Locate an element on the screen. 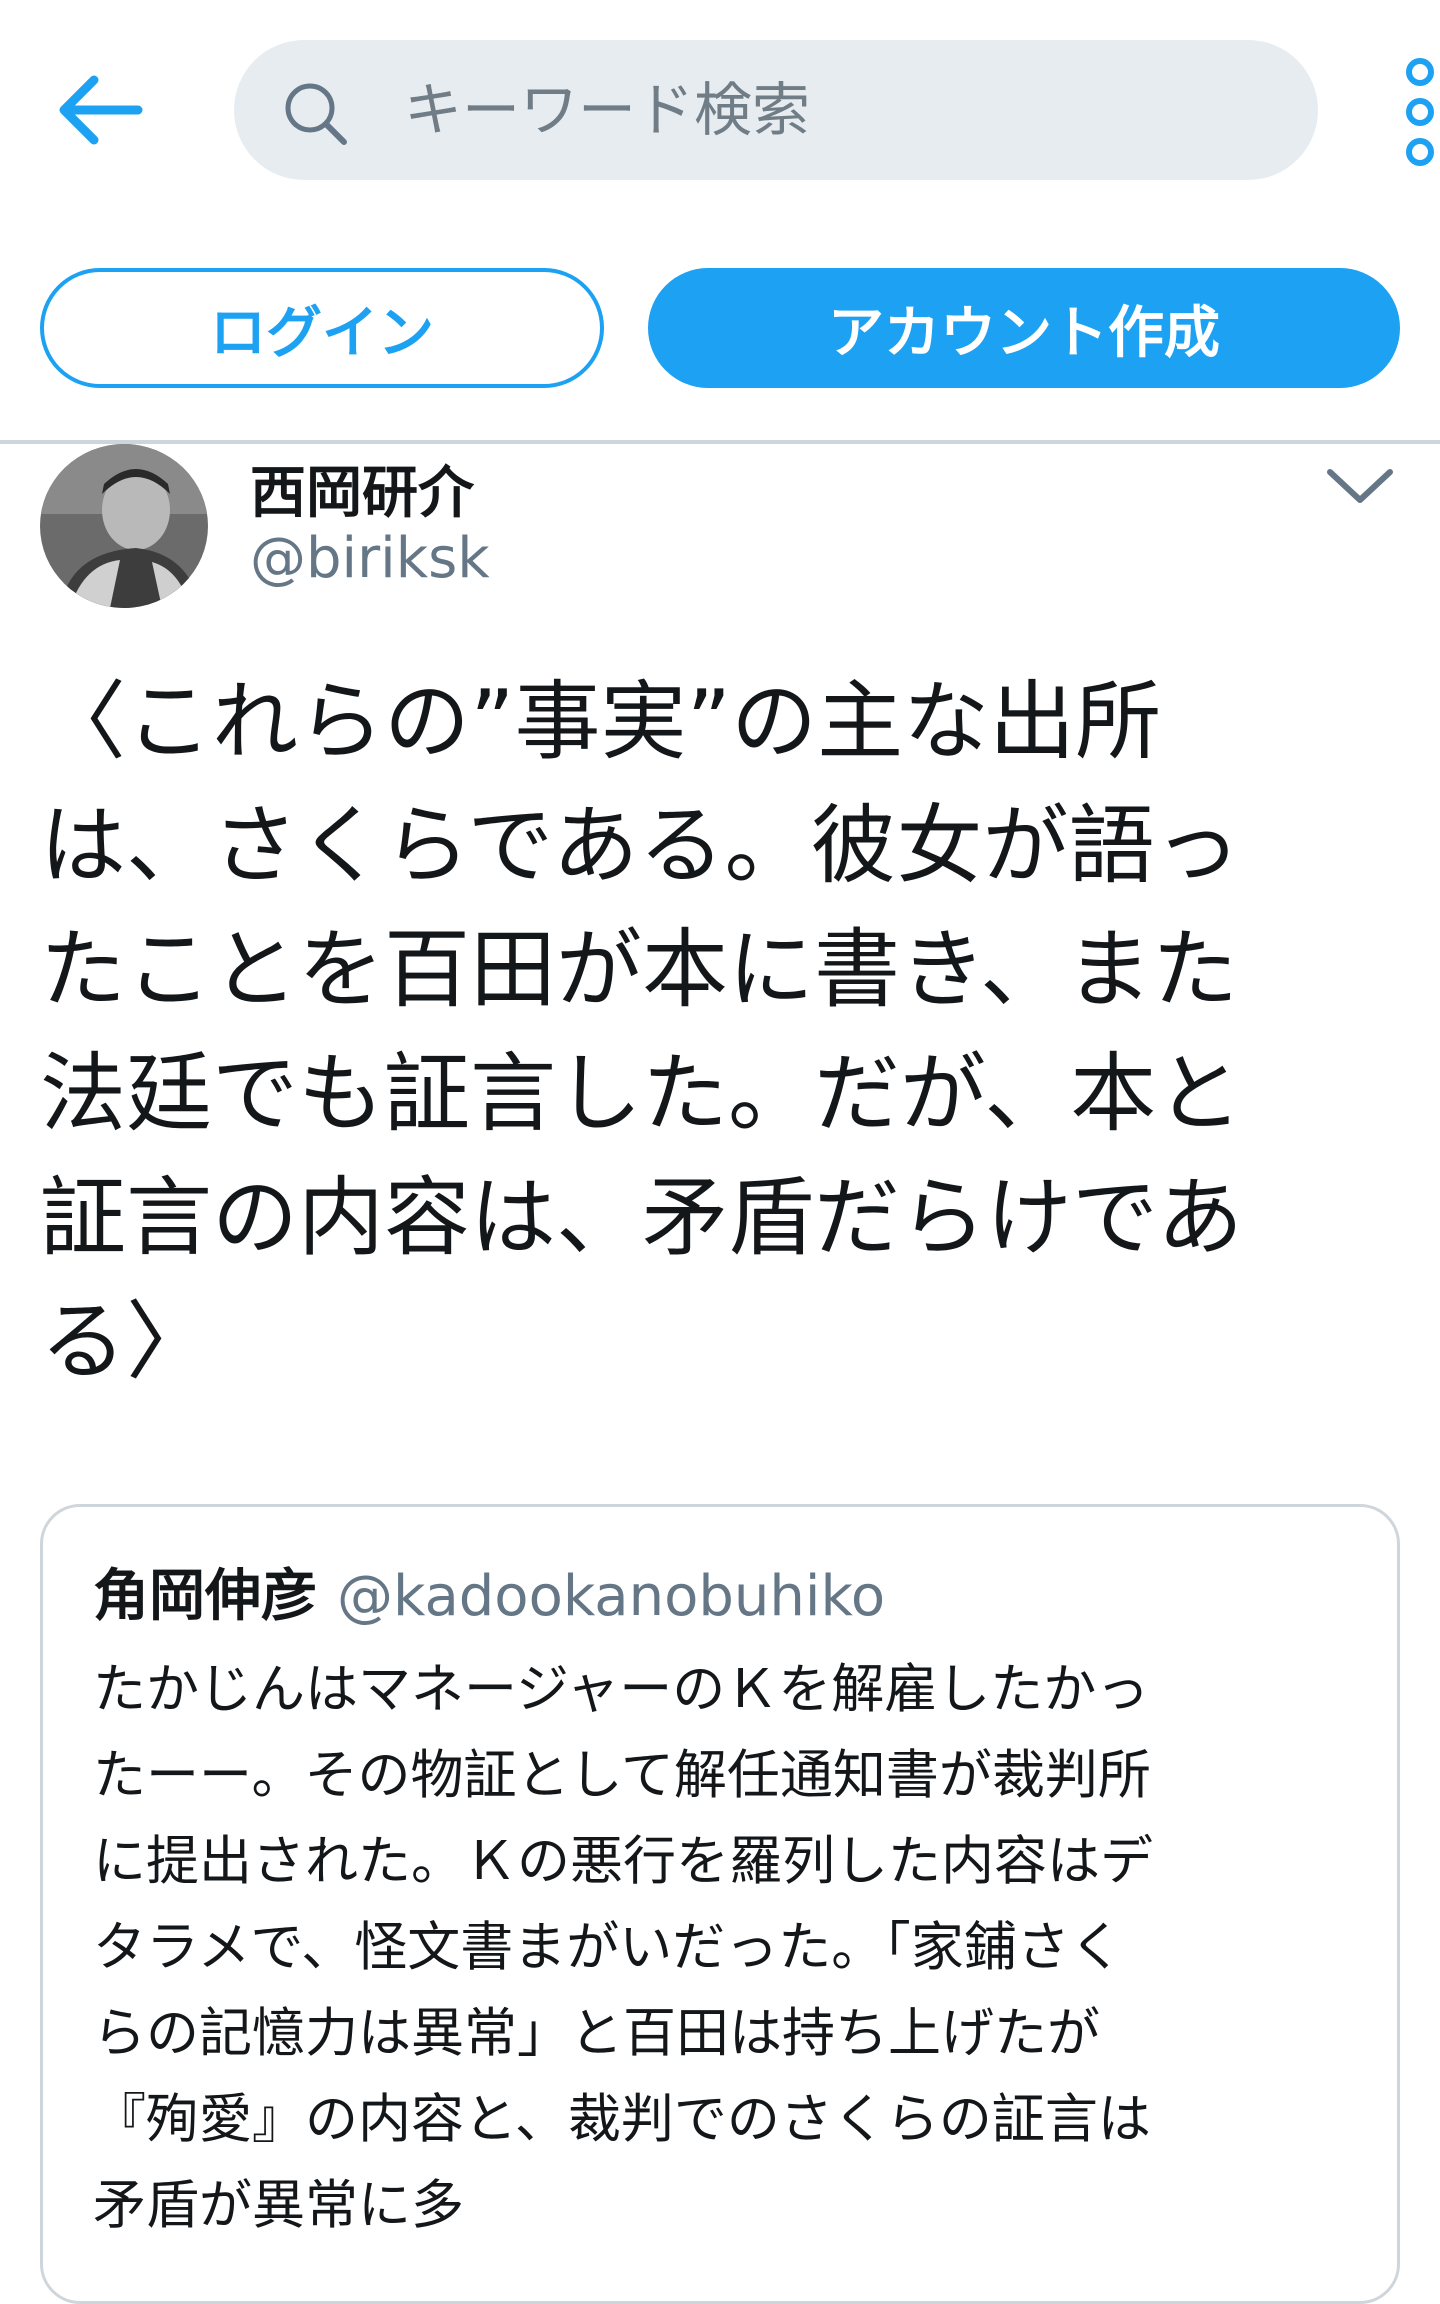  signup-button: アカウント作成 is located at coordinates (1024, 328).